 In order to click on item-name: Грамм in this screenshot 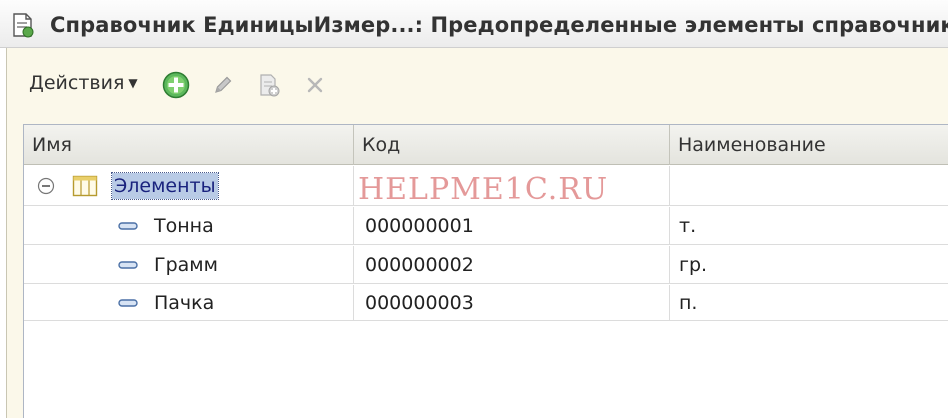, I will do `click(186, 264)`.